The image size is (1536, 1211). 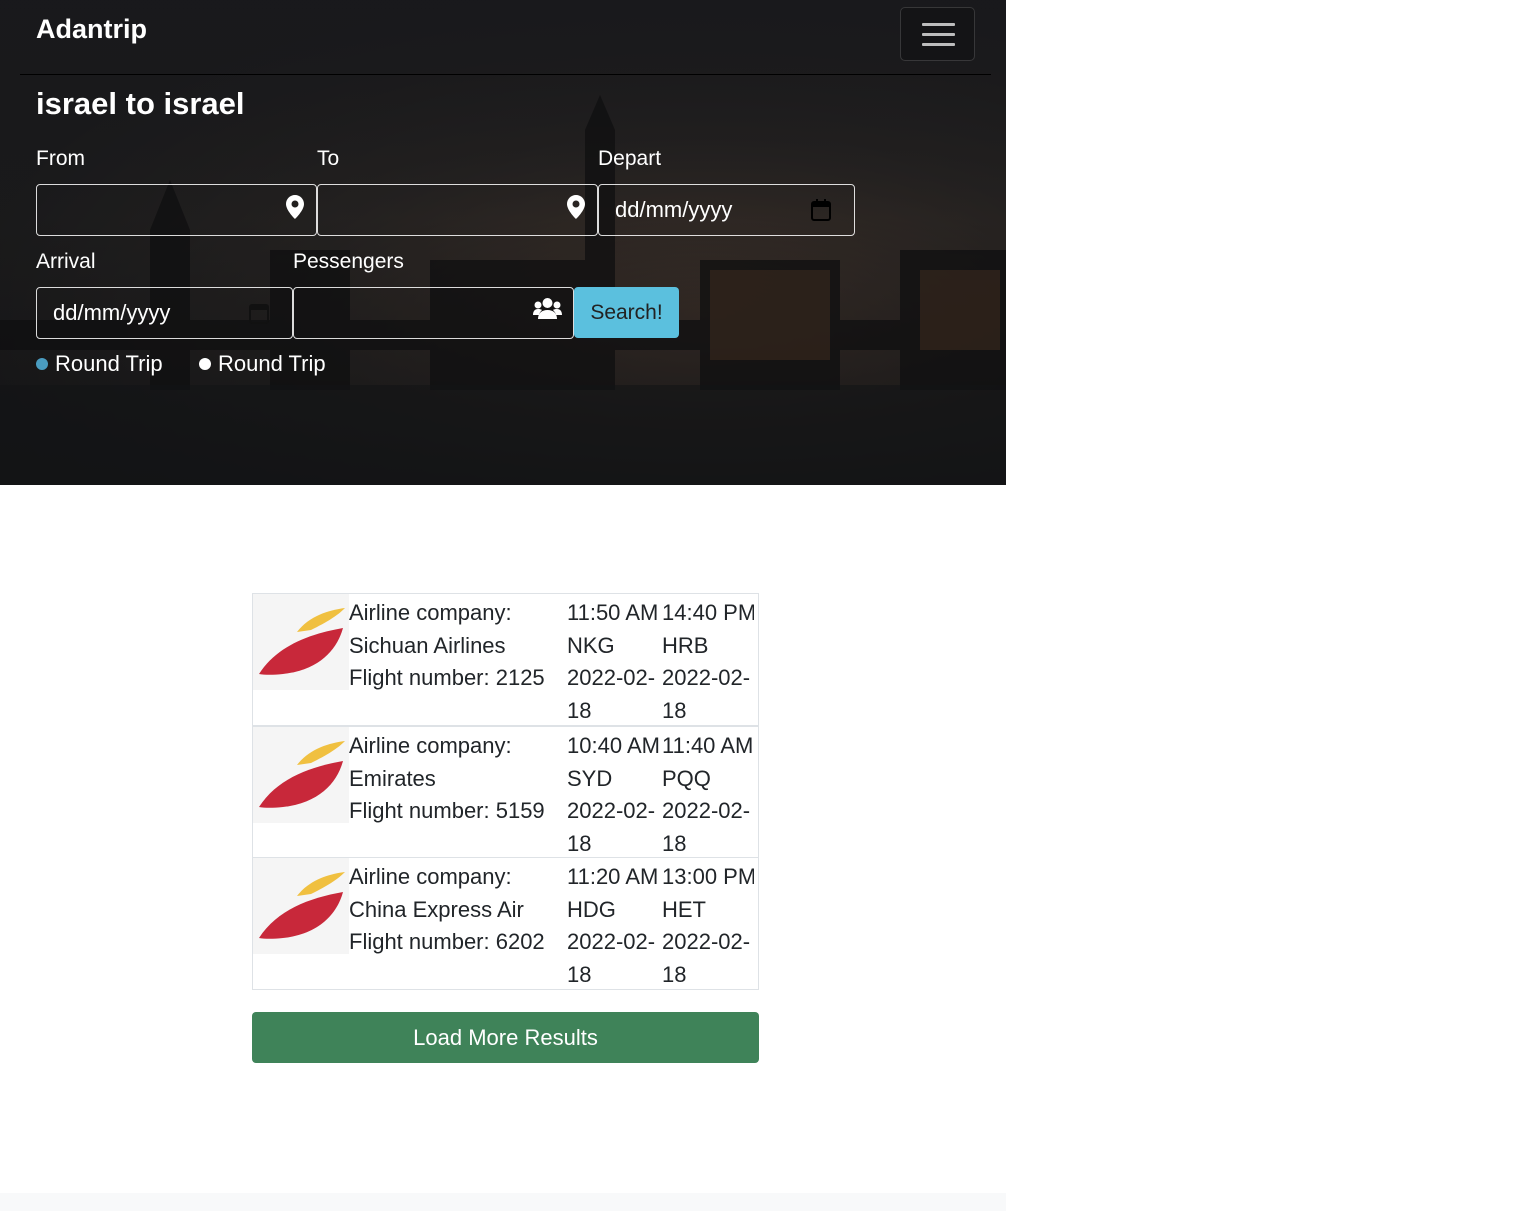 What do you see at coordinates (708, 876) in the screenshot?
I see `arrival-time: 13:00 PM` at bounding box center [708, 876].